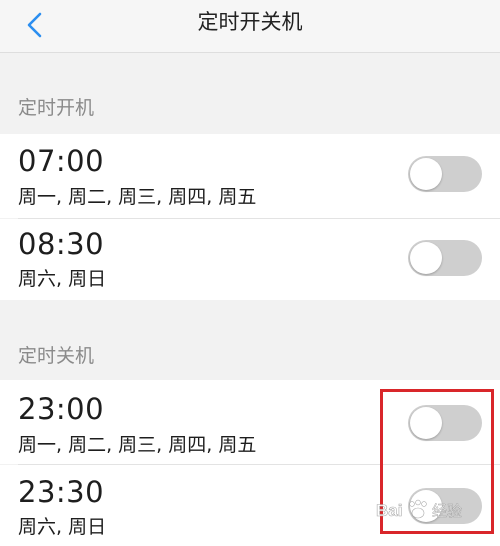 Image resolution: width=500 pixels, height=546 pixels. What do you see at coordinates (419, 509) in the screenshot?
I see `baidu-watermark-logo: Bai 经验` at bounding box center [419, 509].